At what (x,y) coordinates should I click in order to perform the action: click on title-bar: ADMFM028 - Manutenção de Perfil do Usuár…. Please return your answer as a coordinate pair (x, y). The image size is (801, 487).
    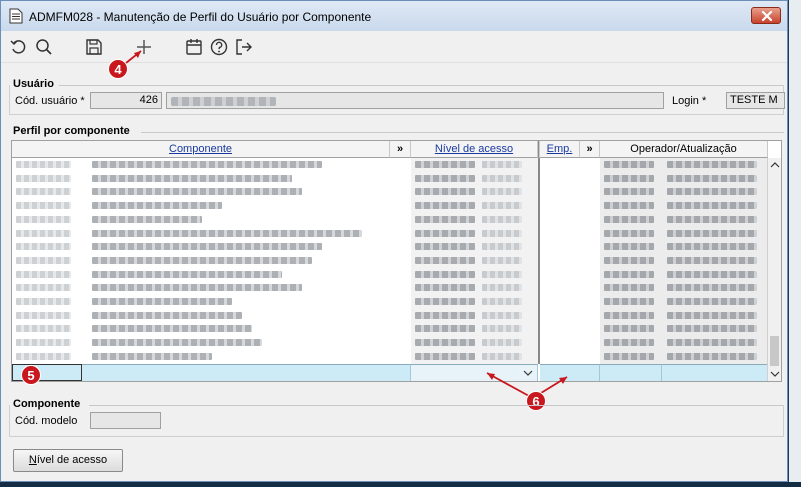
    Looking at the image, I should click on (394, 16).